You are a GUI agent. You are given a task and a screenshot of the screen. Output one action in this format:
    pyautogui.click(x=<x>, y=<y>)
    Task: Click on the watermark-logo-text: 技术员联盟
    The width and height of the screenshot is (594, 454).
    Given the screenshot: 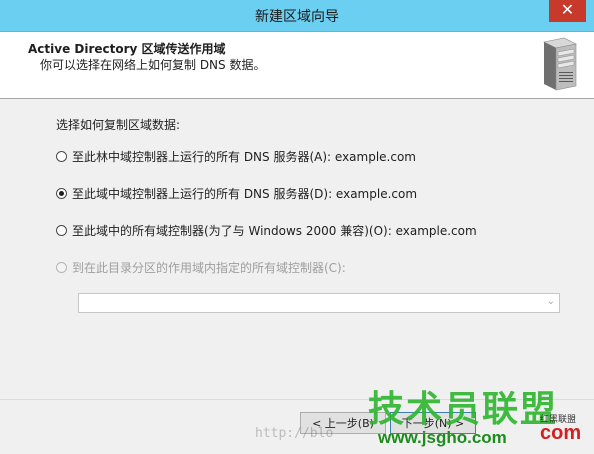 What is the action you would take?
    pyautogui.click(x=463, y=409)
    